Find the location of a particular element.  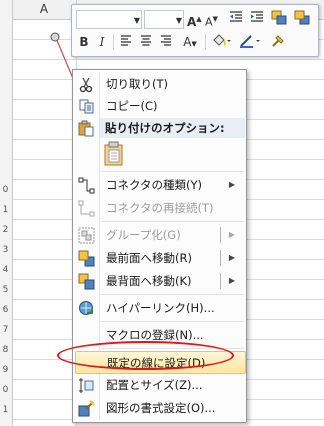

fill-color-icon is located at coordinates (222, 42).